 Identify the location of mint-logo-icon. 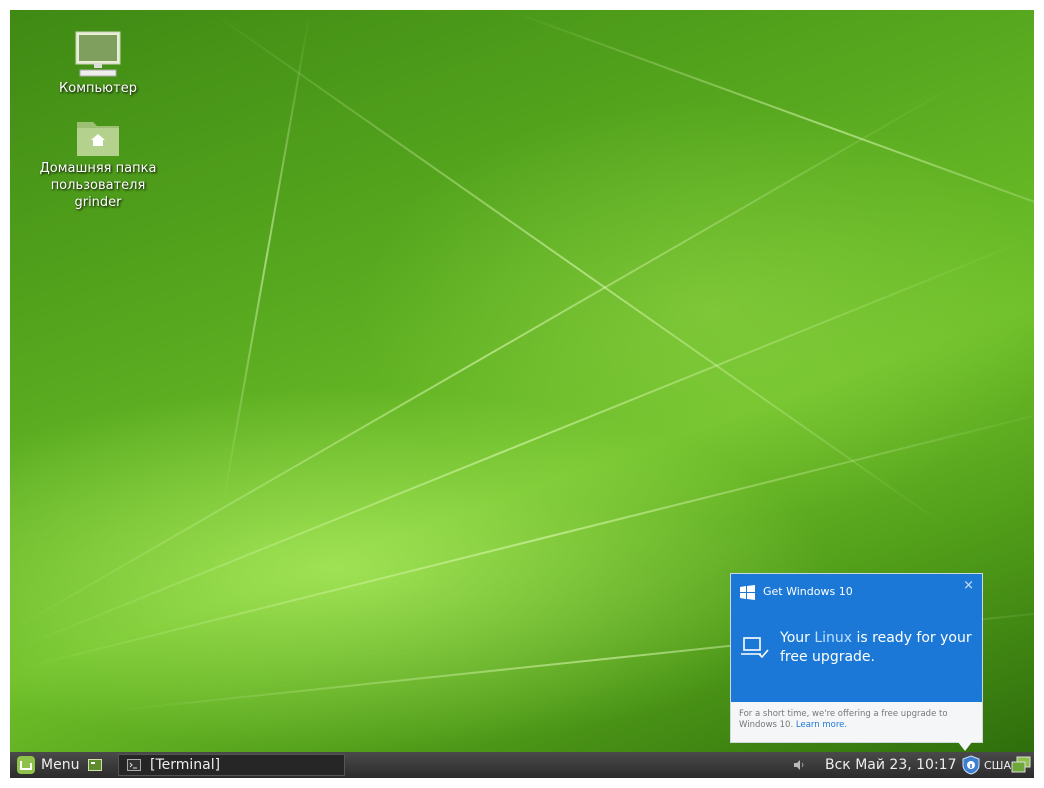
(26, 765).